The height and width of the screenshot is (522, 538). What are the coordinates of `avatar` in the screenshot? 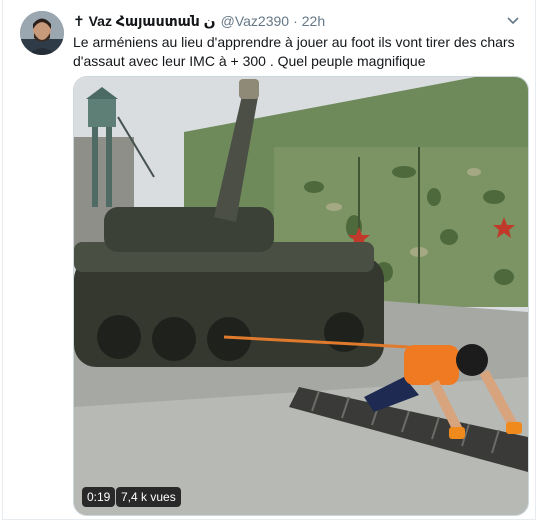 It's located at (42, 33).